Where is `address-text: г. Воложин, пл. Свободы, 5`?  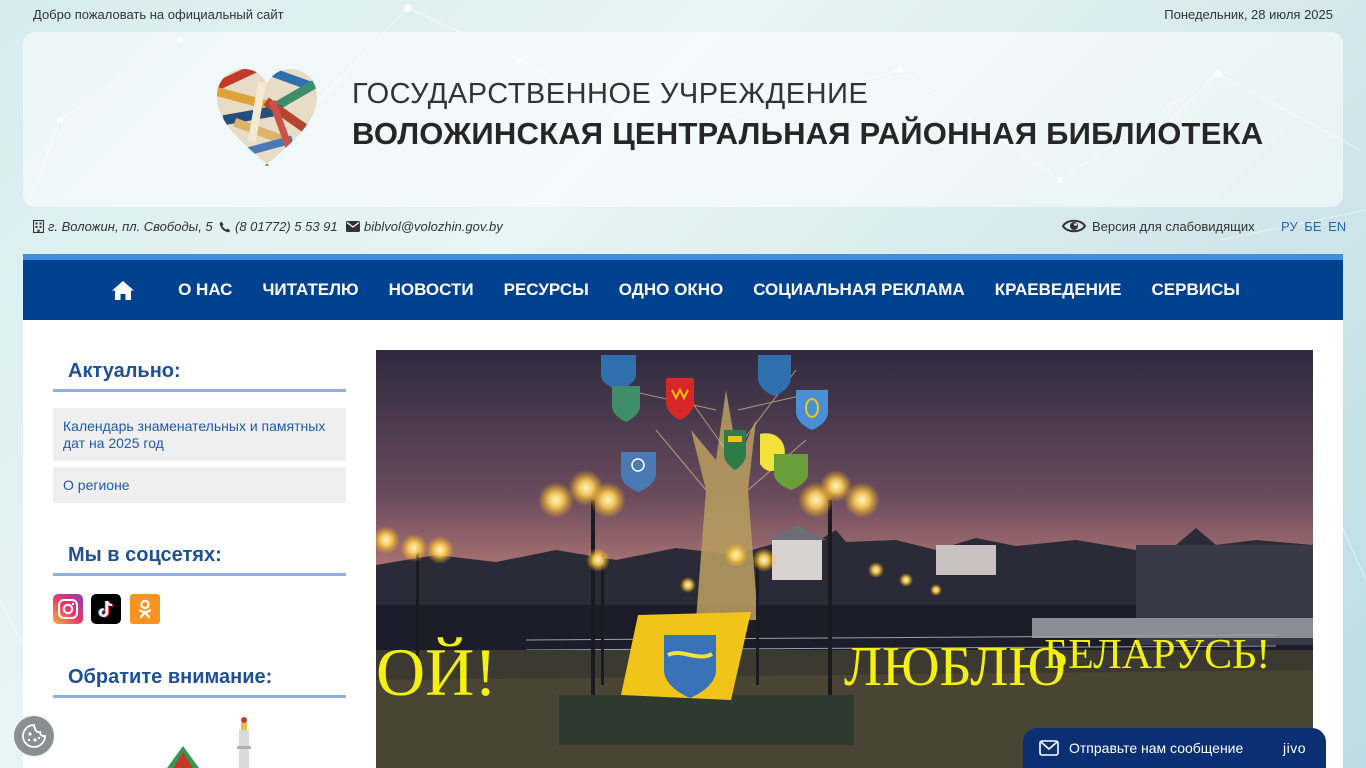 address-text: г. Воложин, пл. Свободы, 5 is located at coordinates (130, 226).